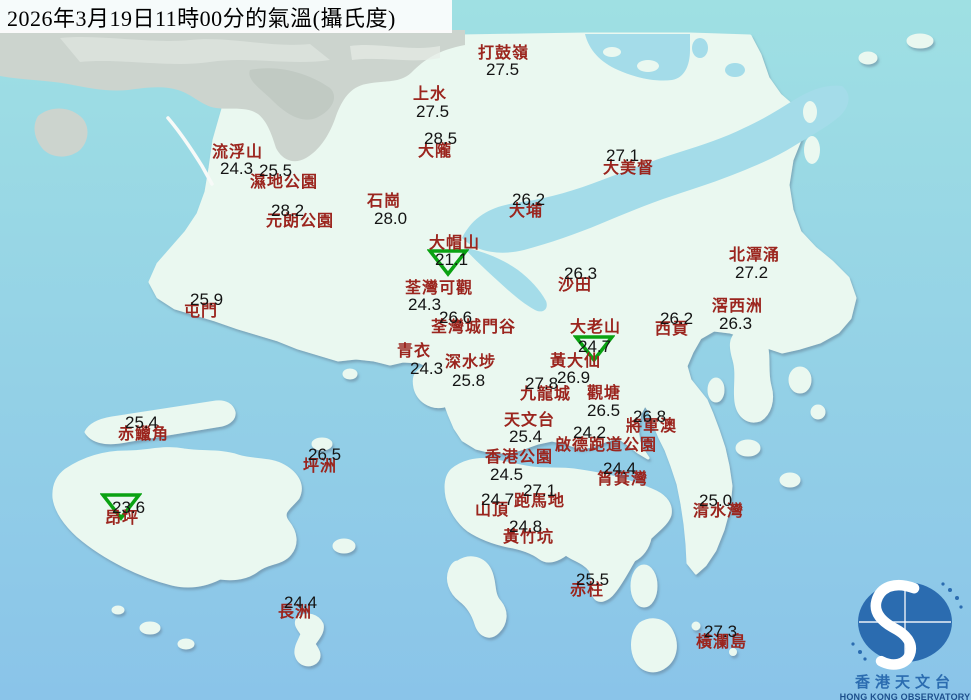 This screenshot has height=700, width=971. I want to click on hko-logo-english-name: HONG KONG OBSERVATORY, so click(905, 696).